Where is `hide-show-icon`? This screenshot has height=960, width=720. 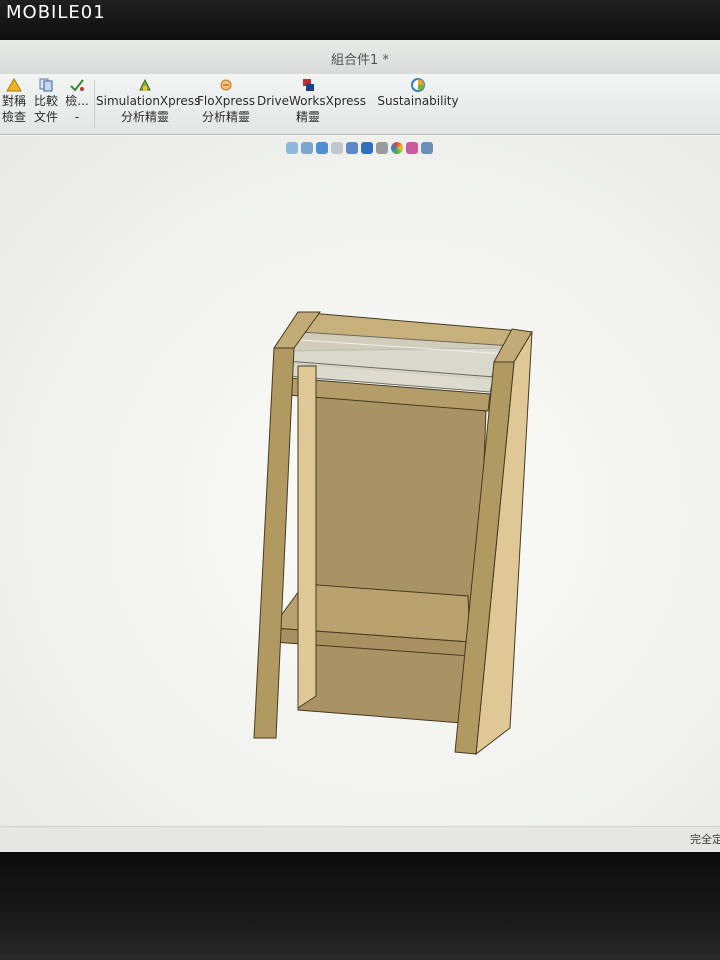
hide-show-icon is located at coordinates (382, 148).